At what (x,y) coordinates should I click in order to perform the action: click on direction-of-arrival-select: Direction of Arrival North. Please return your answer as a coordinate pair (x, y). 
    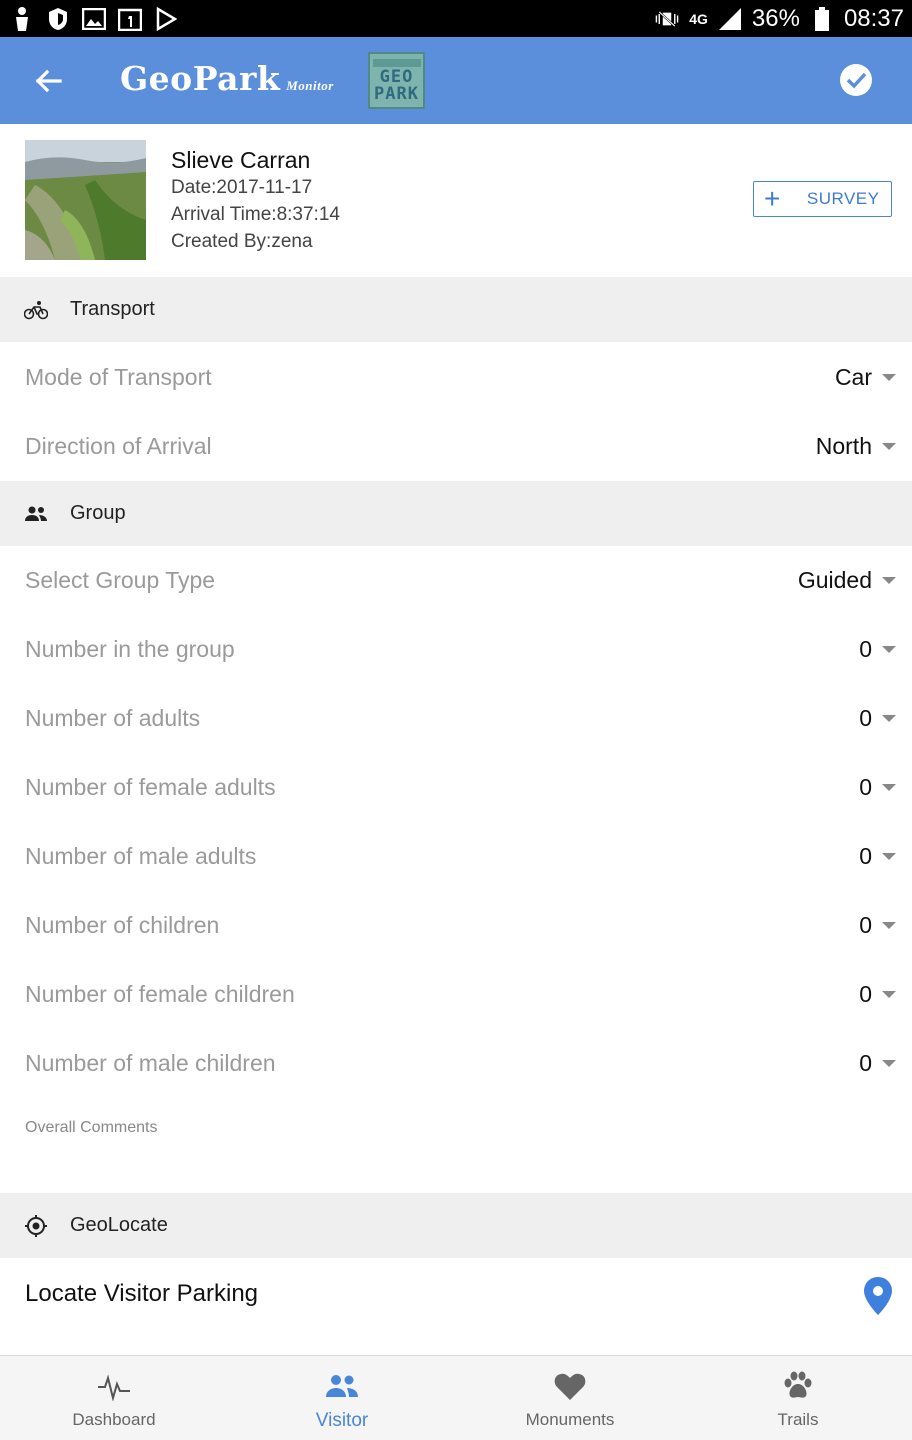
    Looking at the image, I should click on (456, 446).